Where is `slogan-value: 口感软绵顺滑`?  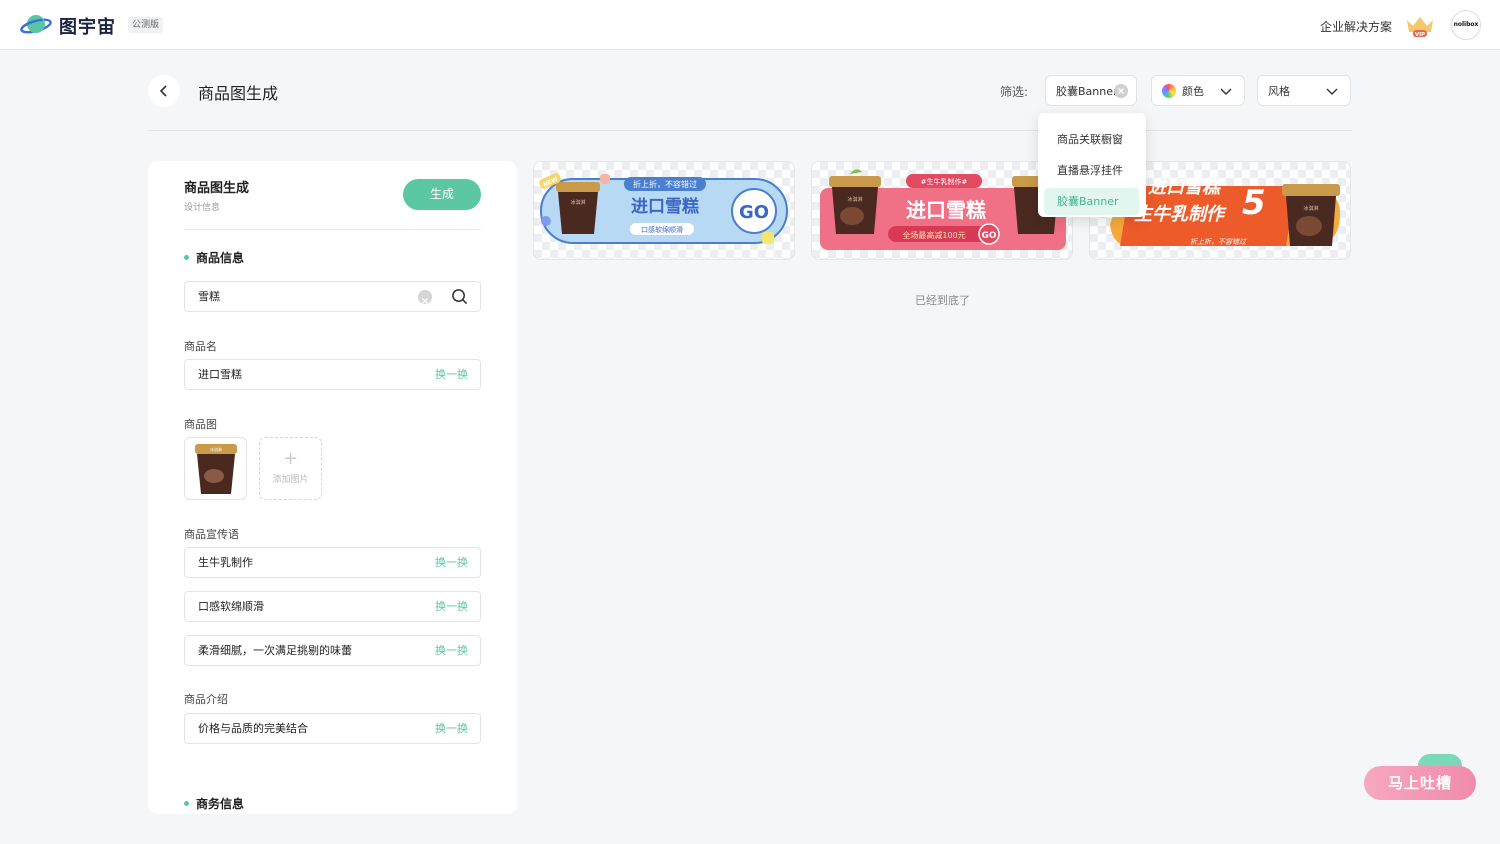 slogan-value: 口感软绵顺滑 is located at coordinates (231, 606).